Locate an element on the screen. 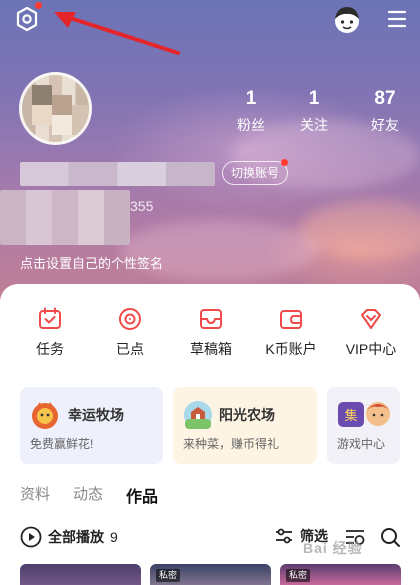 The height and width of the screenshot is (585, 420). wallet-icon is located at coordinates (291, 319).